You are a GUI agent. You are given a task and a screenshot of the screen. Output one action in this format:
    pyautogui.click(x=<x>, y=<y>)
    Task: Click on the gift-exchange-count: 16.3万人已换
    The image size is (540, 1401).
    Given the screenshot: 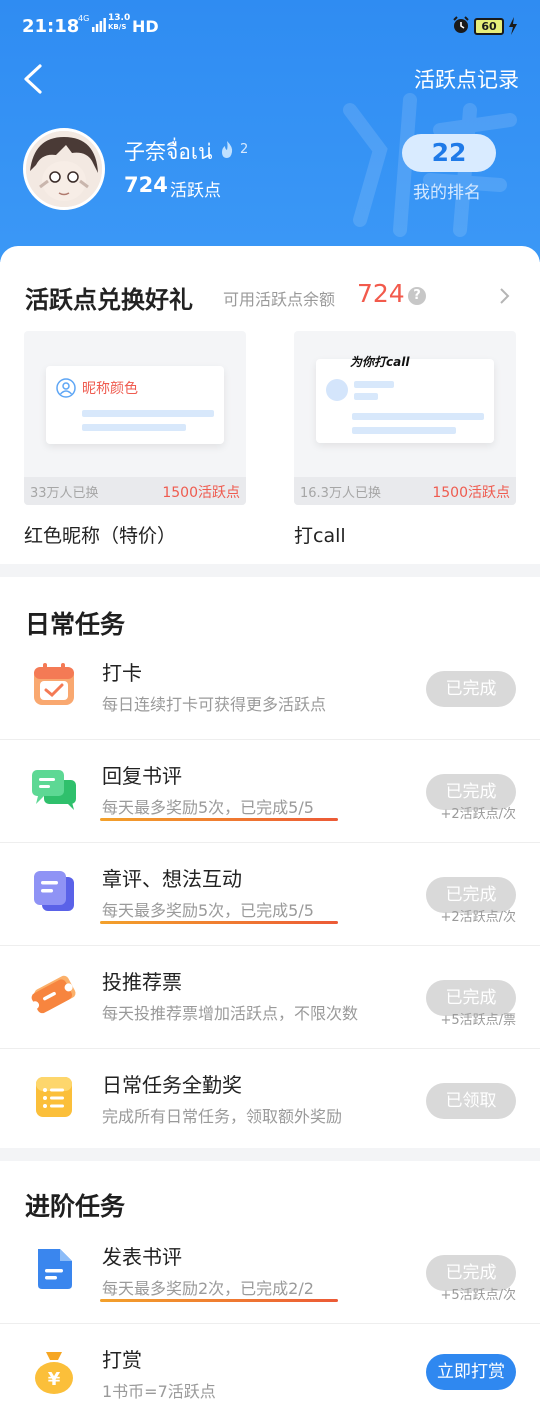 What is the action you would take?
    pyautogui.click(x=340, y=493)
    